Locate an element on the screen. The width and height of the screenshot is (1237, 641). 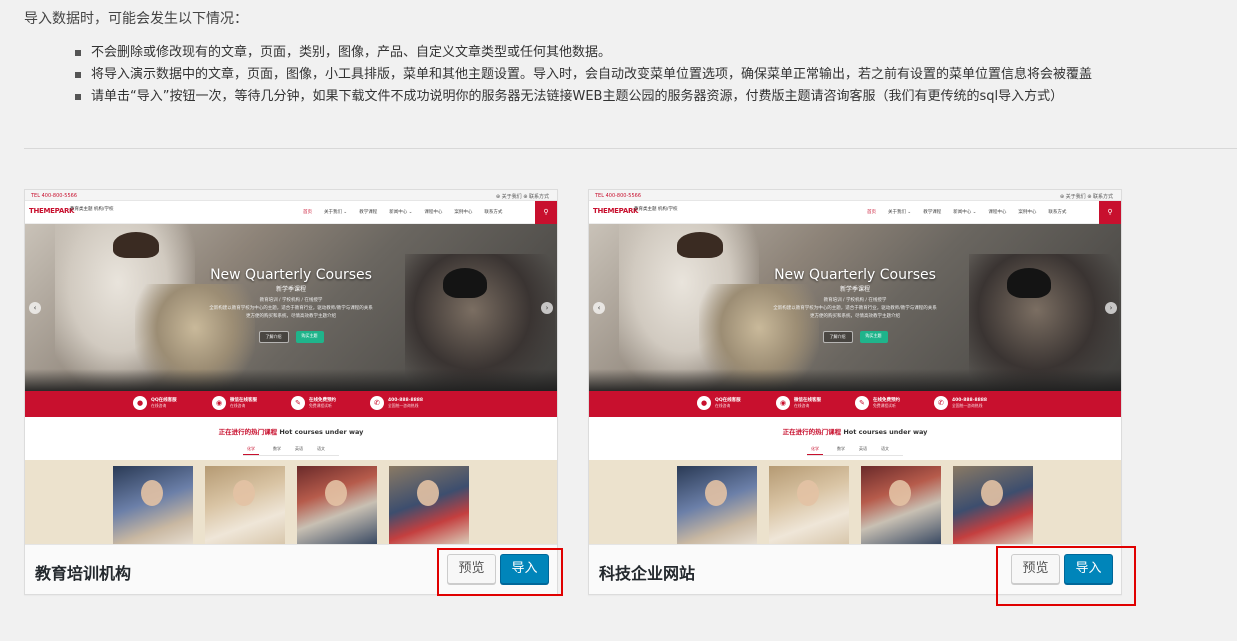
section-title-en: Hot courses under way is located at coordinates (885, 432).